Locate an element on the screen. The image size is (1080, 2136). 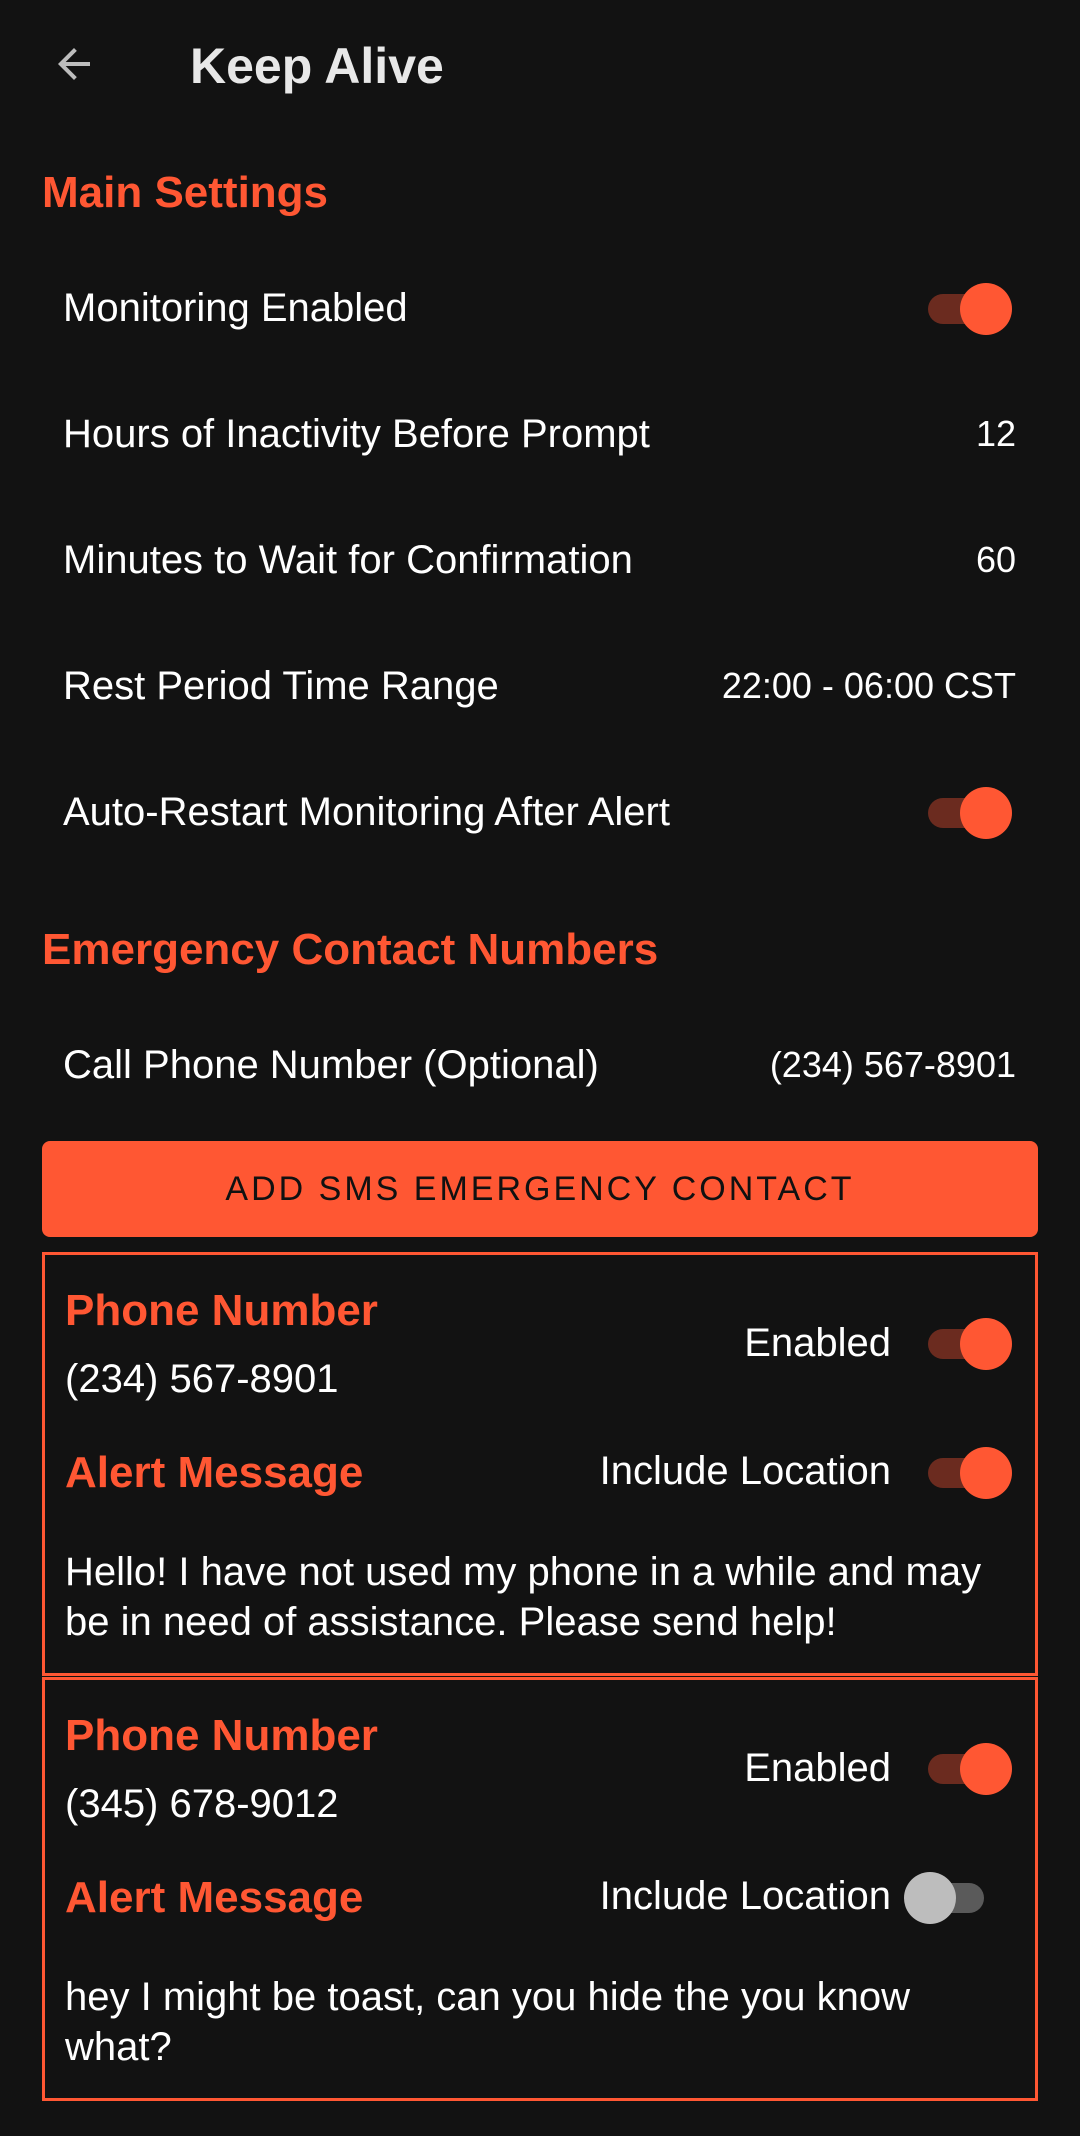
pref-label: Minutes to Wait for Confirmation is located at coordinates (348, 559).